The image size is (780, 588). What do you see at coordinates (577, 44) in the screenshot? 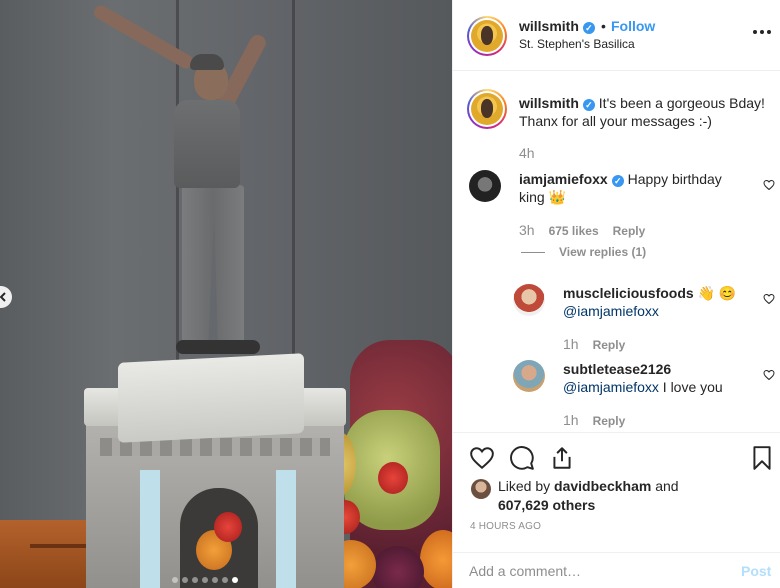
I see `location-link: St. Stephen's Basilica` at bounding box center [577, 44].